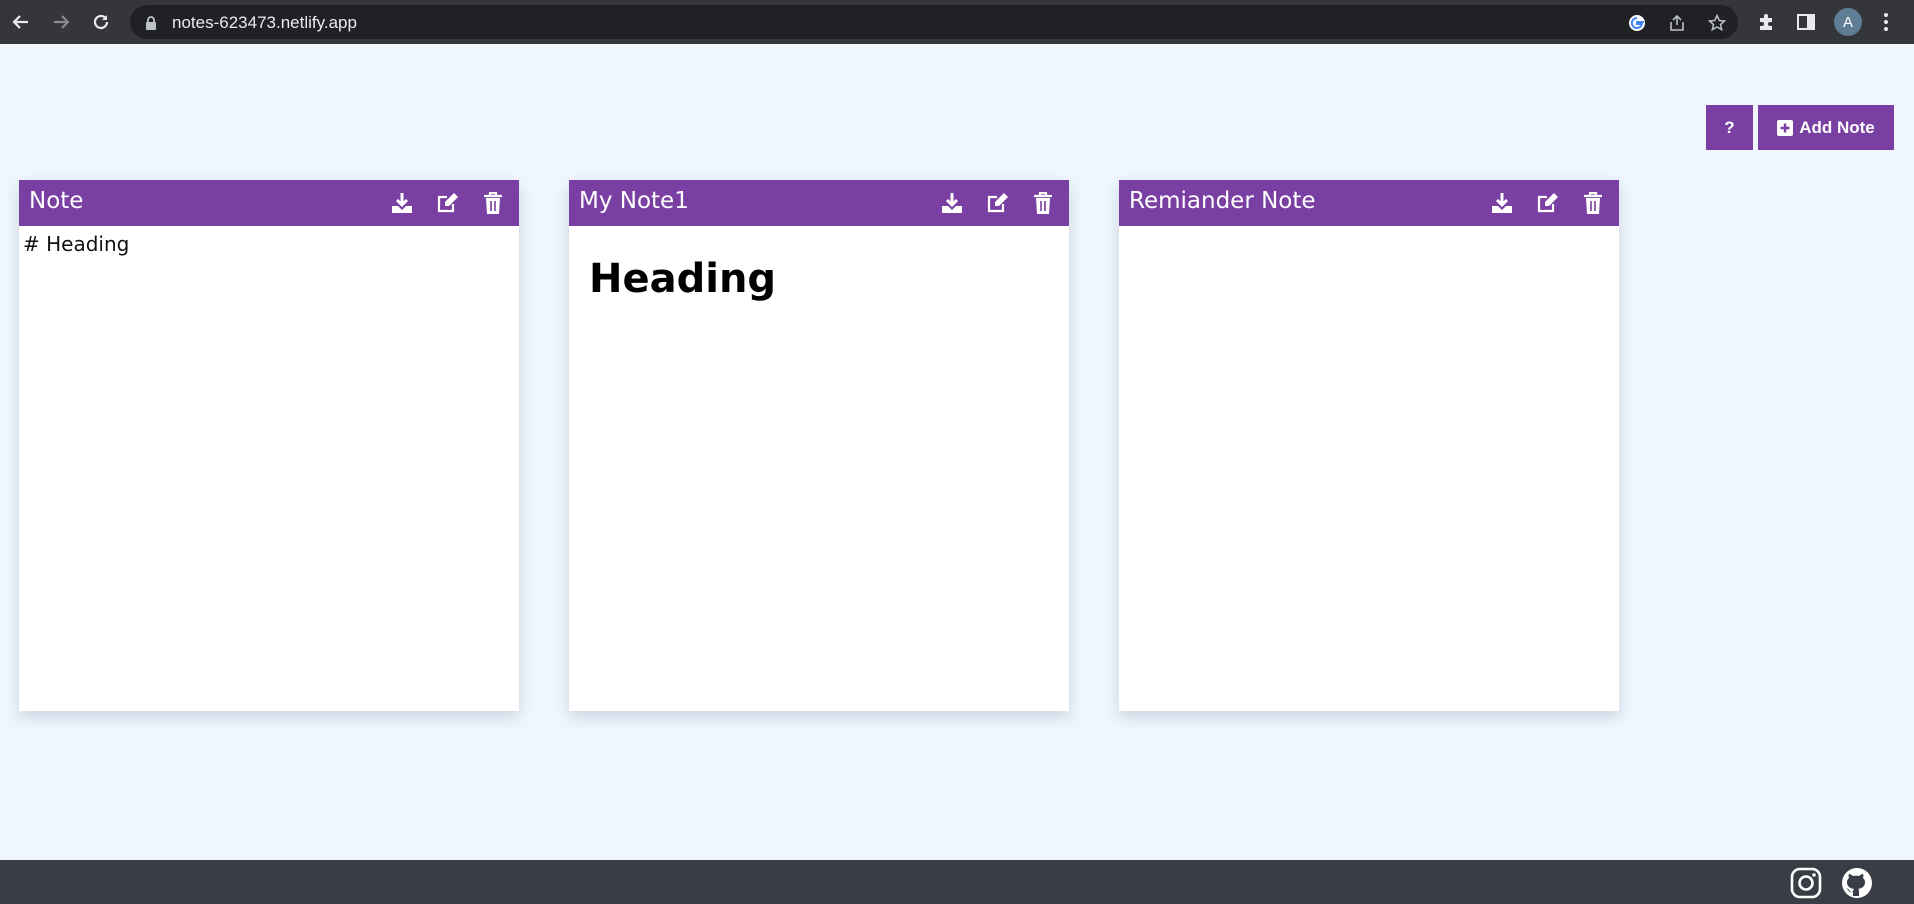  Describe the element at coordinates (101, 22) in the screenshot. I see `reload-icon` at that location.